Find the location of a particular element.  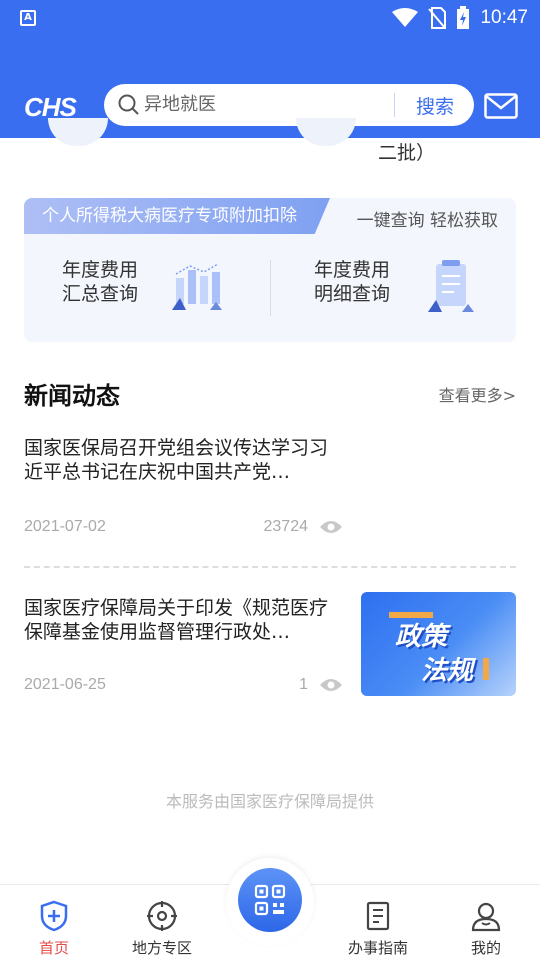

mail-icon is located at coordinates (501, 106).